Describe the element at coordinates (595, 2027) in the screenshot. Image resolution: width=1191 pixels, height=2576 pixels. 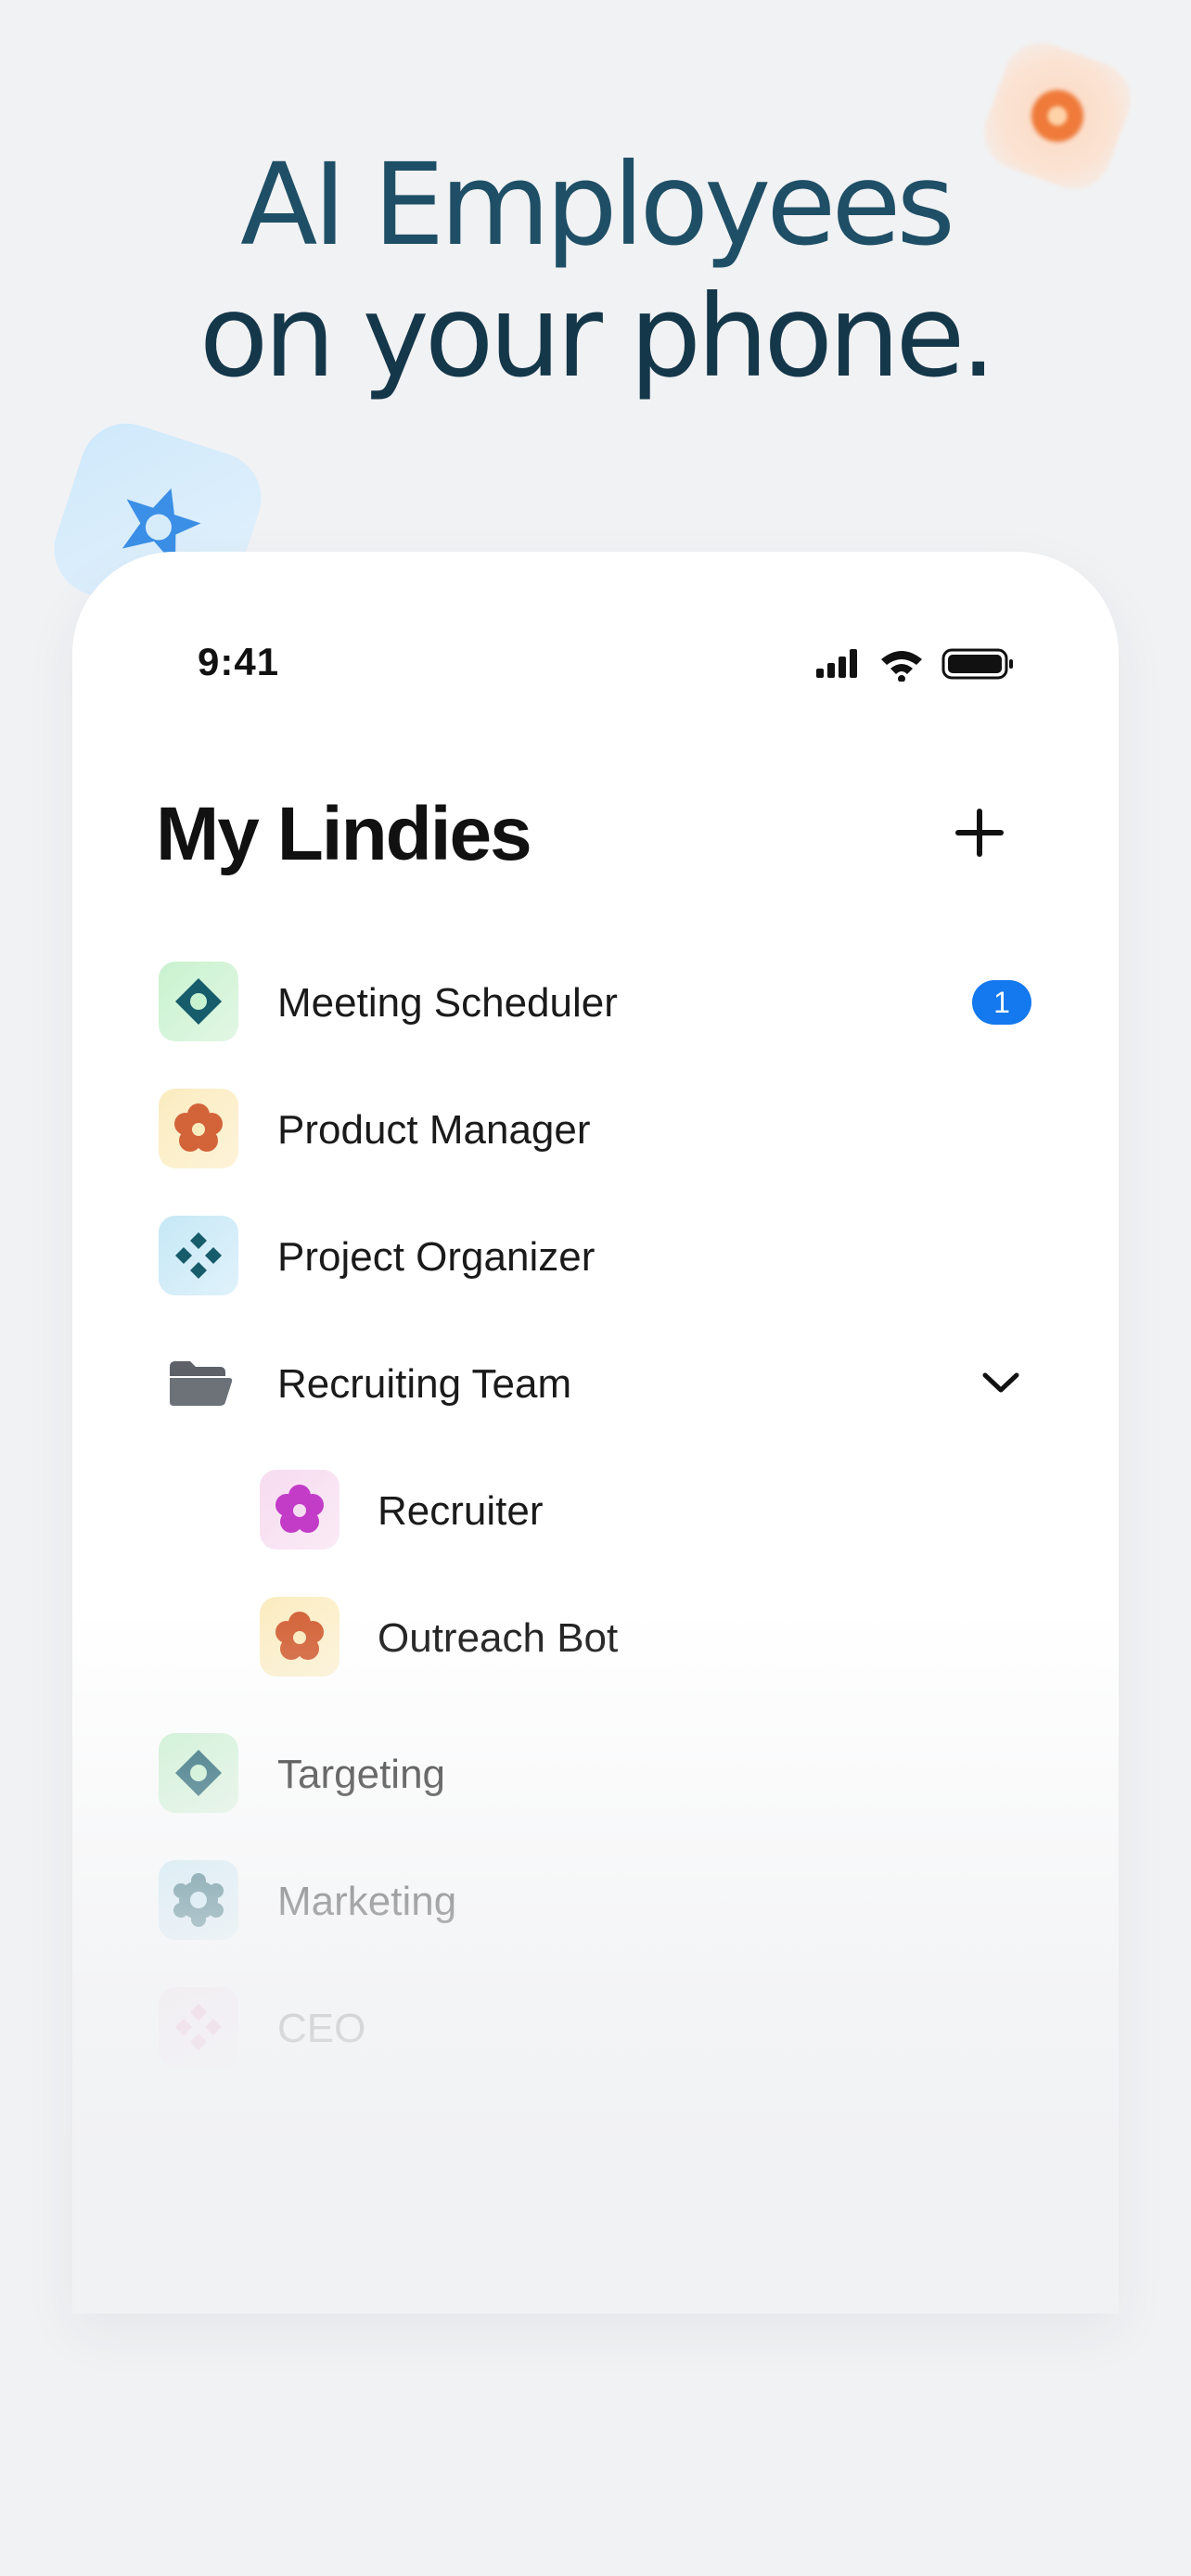
I see `list-item-ceo: CEO` at that location.